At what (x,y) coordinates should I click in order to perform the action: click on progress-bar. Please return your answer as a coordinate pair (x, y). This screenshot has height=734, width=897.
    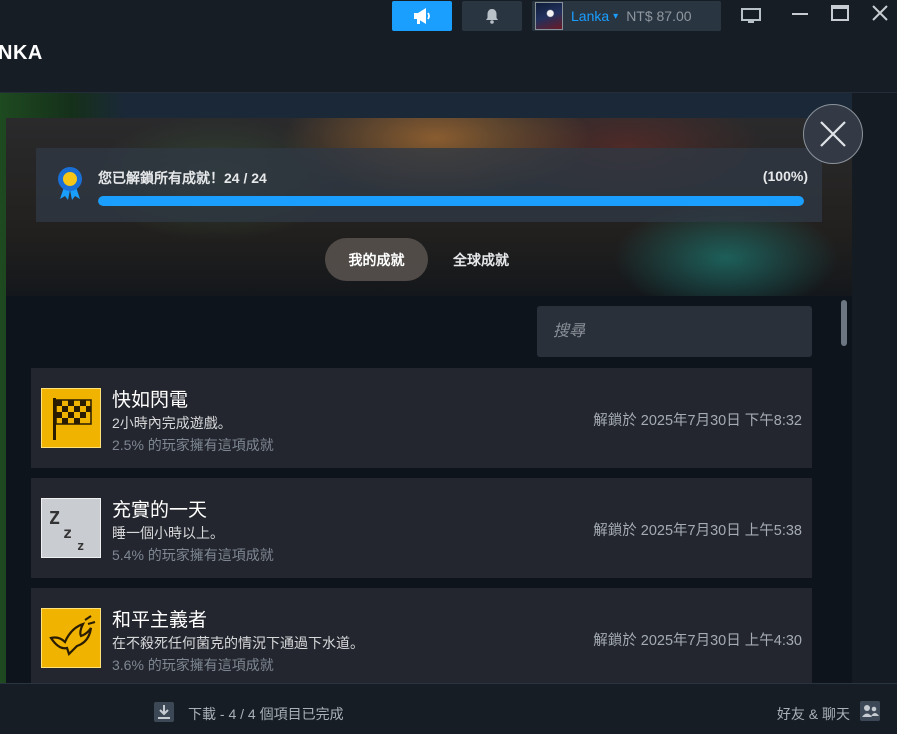
    Looking at the image, I should click on (451, 201).